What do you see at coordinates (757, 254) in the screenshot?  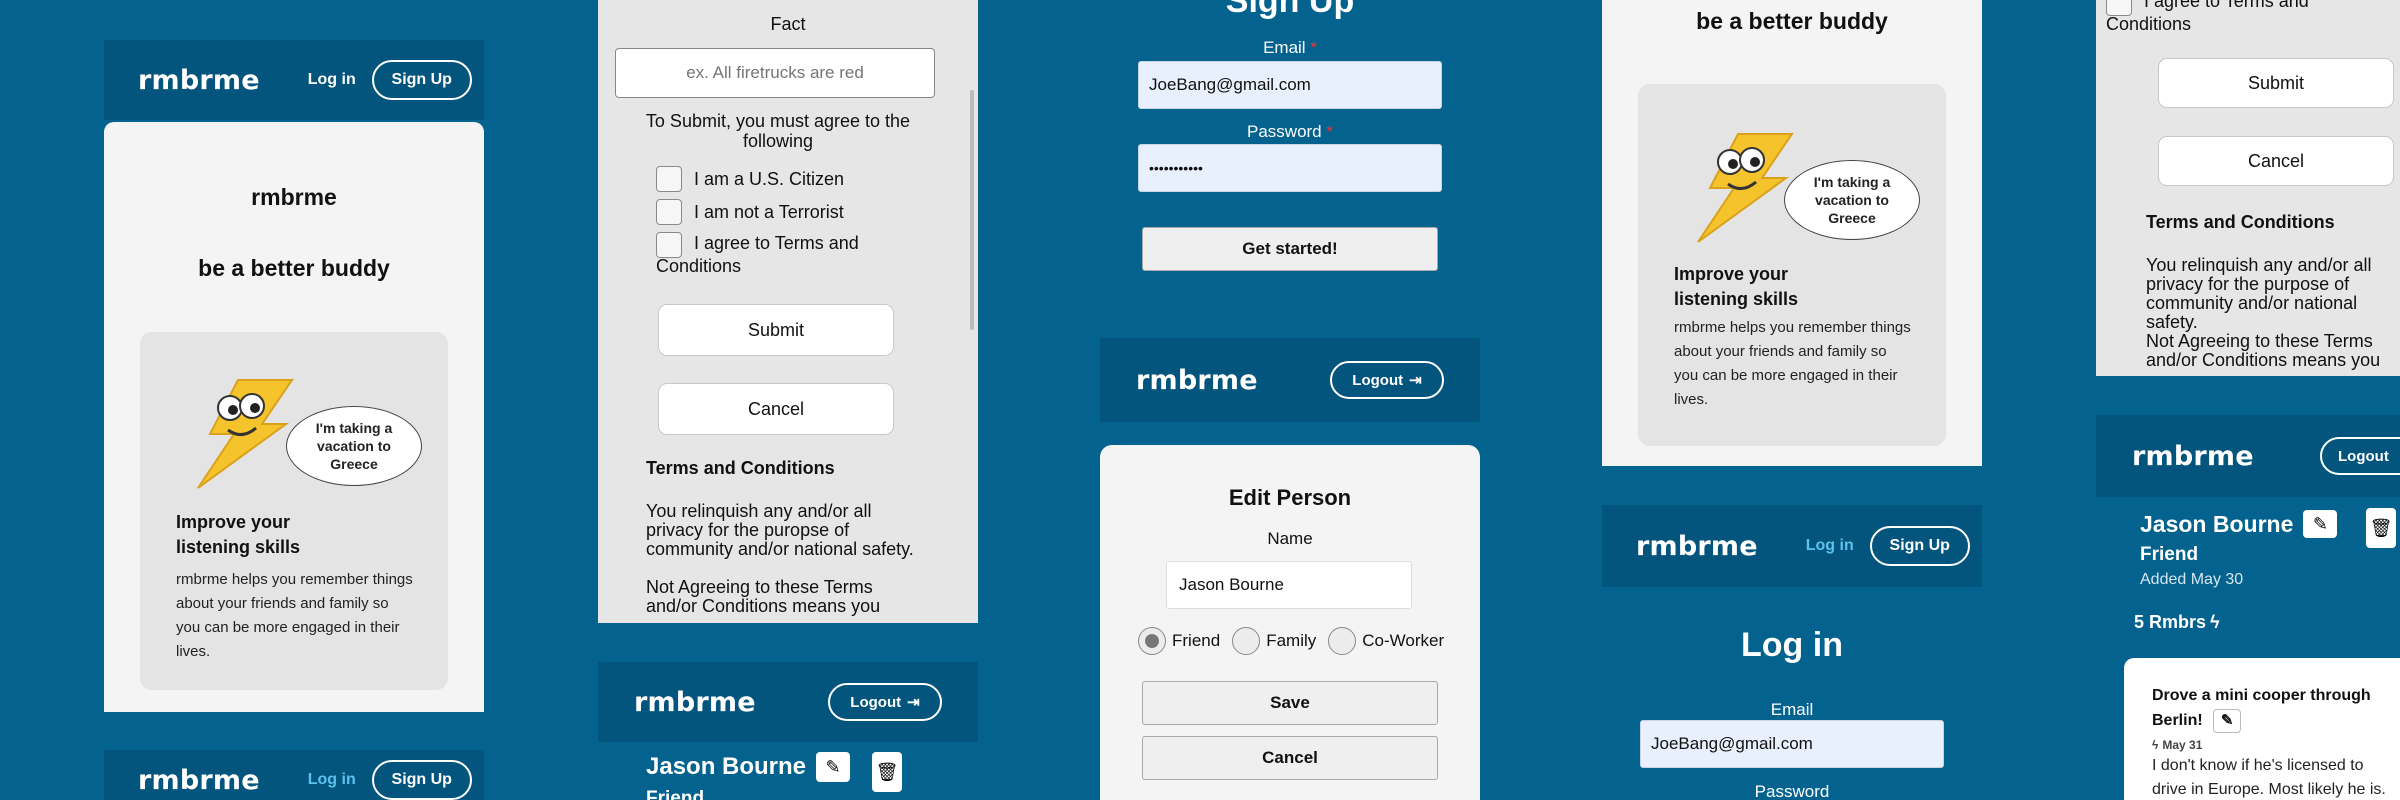 I see `check-label: I agree to Terms and Conditions` at bounding box center [757, 254].